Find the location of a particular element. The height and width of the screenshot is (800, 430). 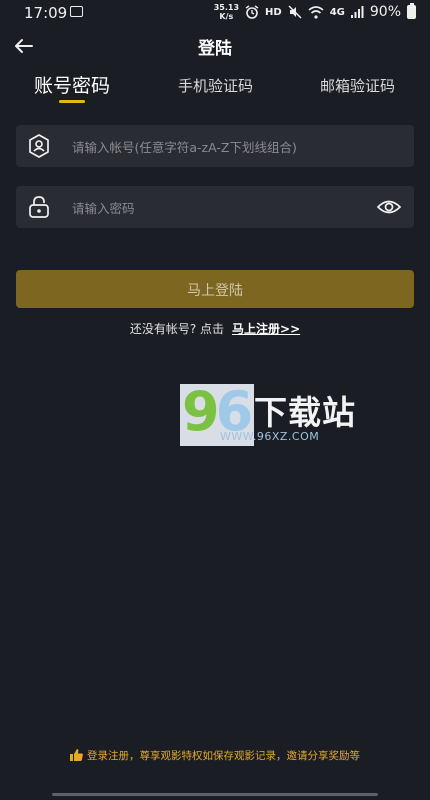

mute-icon is located at coordinates (295, 12).